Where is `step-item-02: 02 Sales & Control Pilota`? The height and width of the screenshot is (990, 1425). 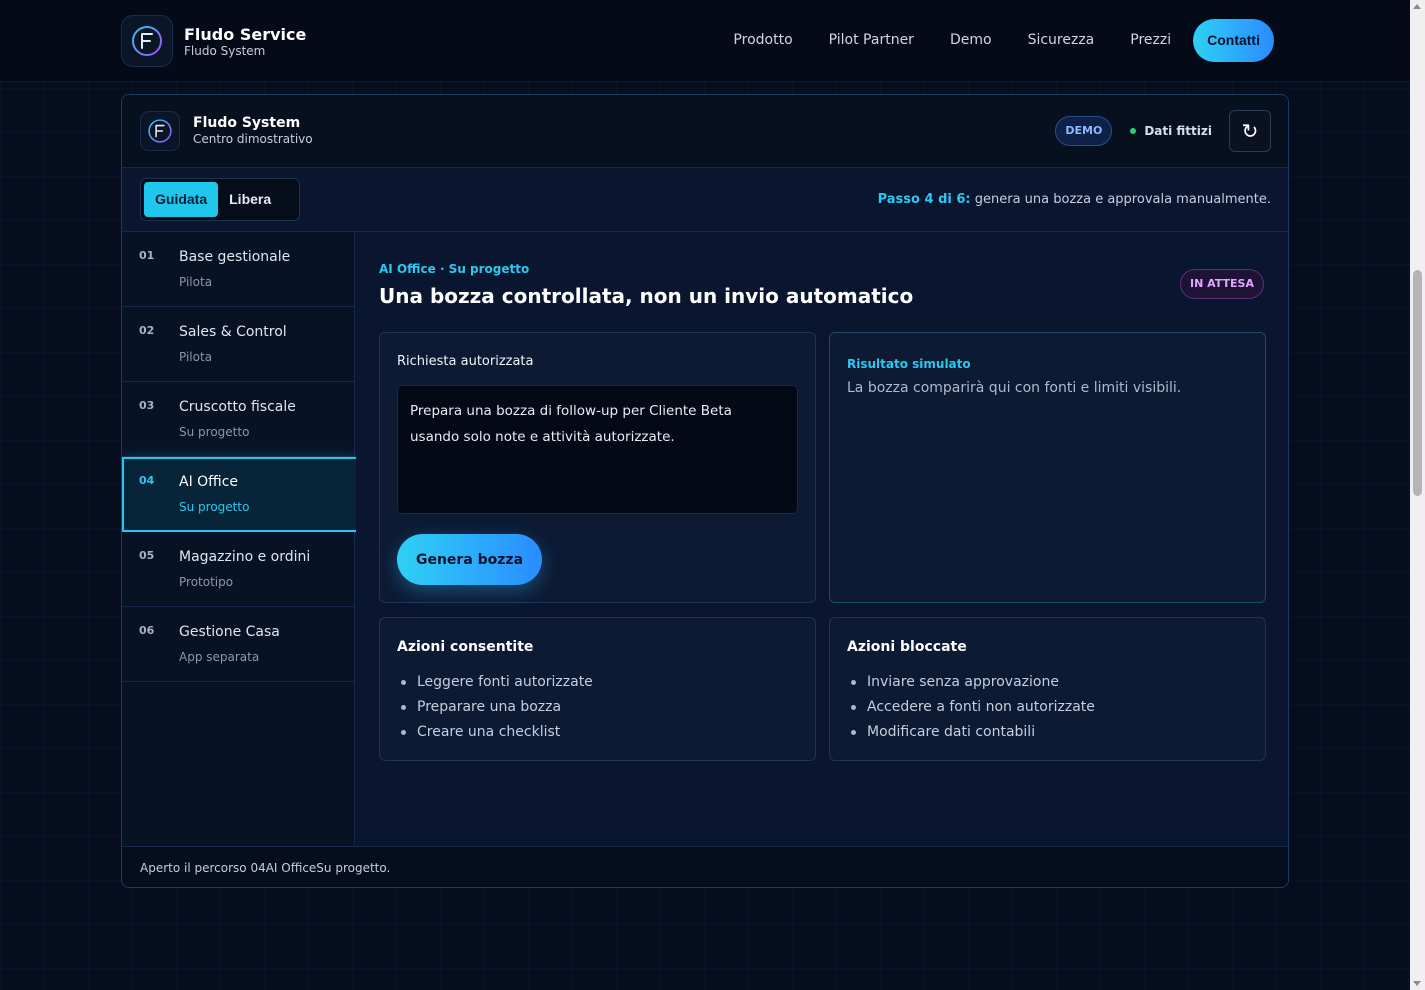
step-item-02: 02 Sales & Control Pilota is located at coordinates (238, 344).